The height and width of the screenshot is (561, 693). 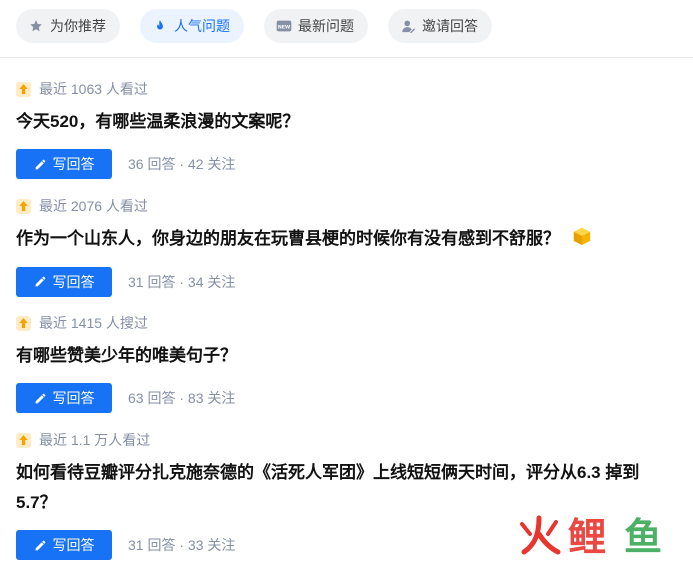 What do you see at coordinates (408, 26) in the screenshot?
I see `invite-user-icon` at bounding box center [408, 26].